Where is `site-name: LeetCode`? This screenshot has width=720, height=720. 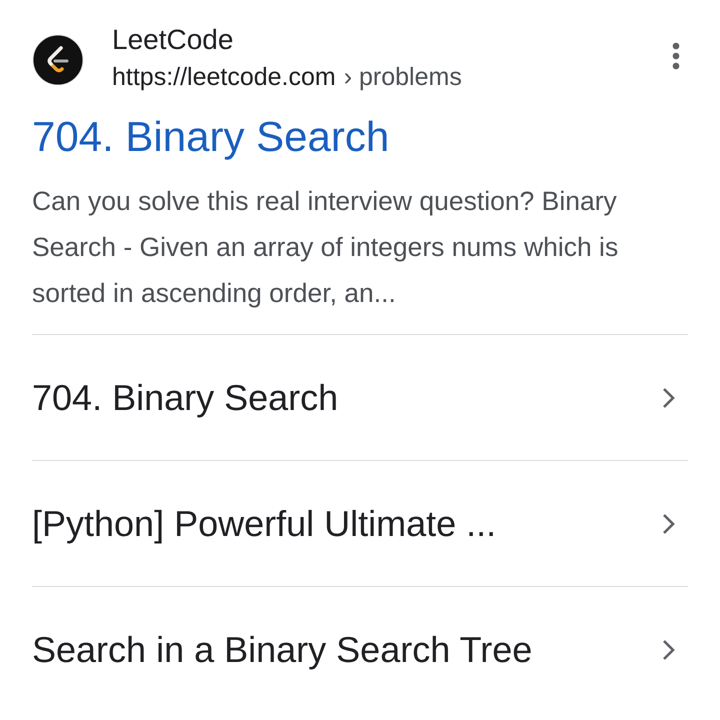 site-name: LeetCode is located at coordinates (173, 40).